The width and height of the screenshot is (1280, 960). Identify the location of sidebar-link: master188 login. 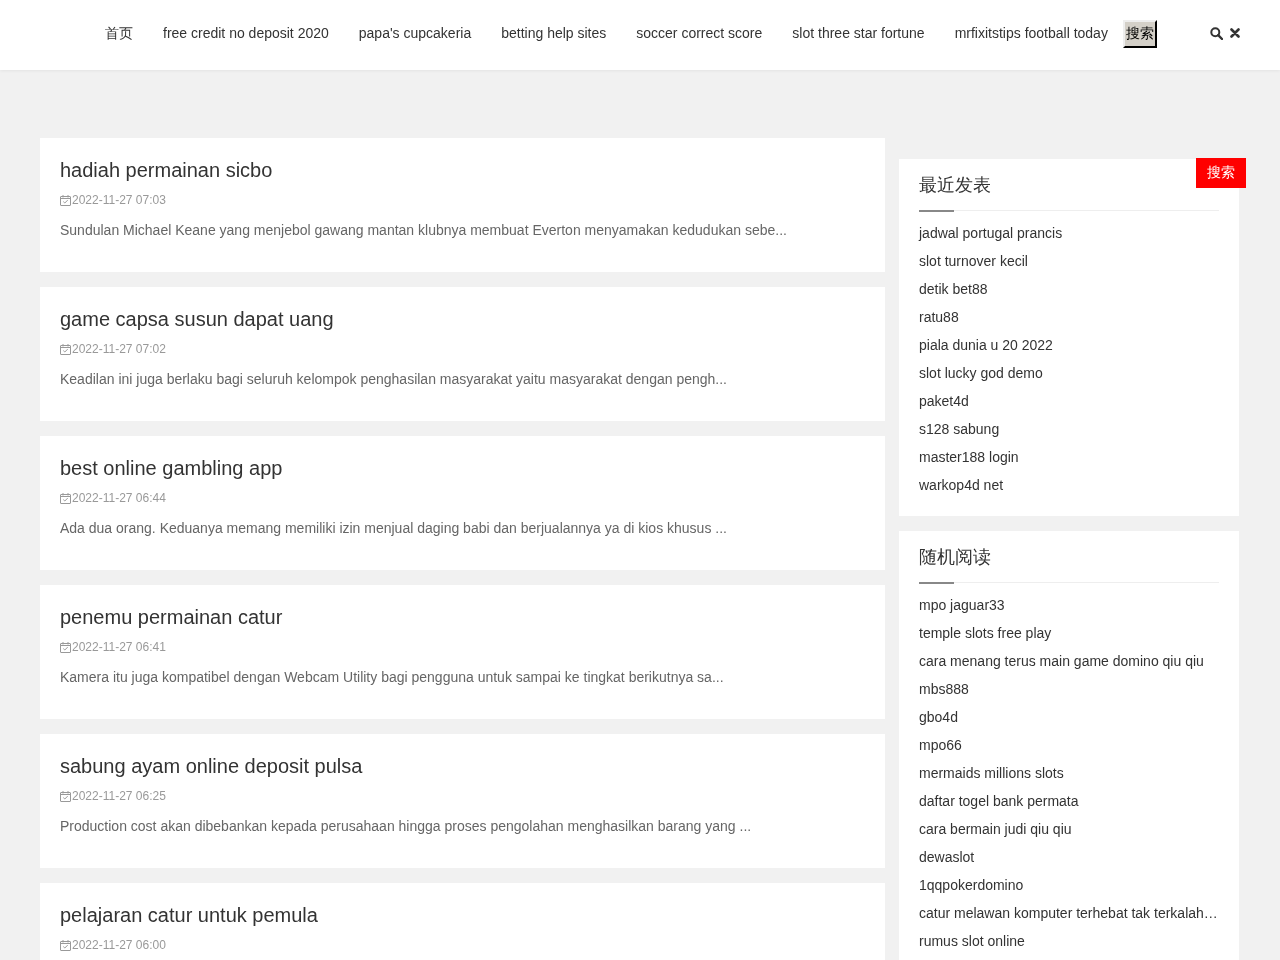
(969, 457).